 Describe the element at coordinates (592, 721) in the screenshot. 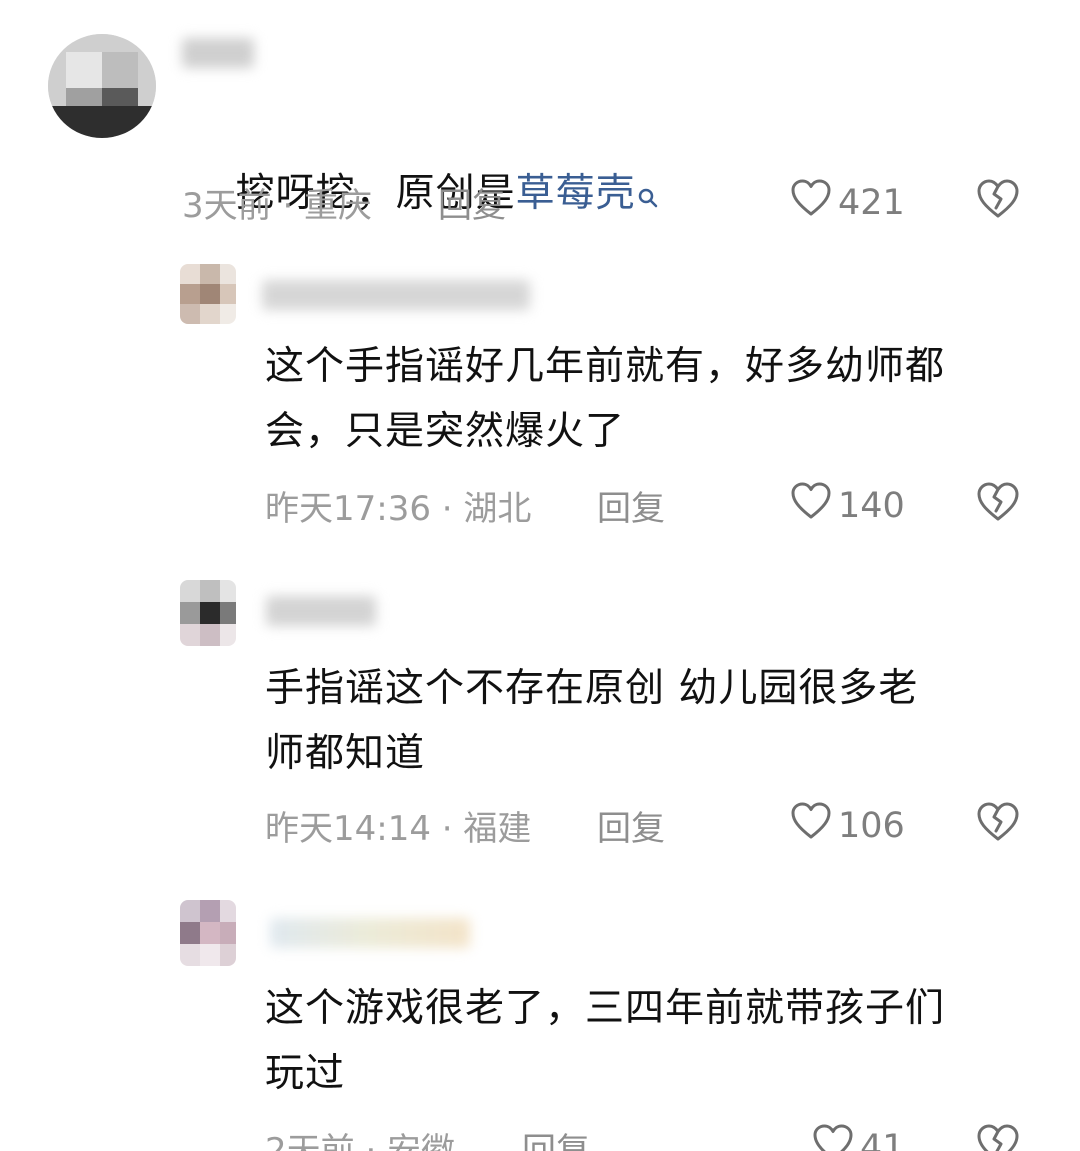

I see `comment-text: 手指谣这个不存在原创 幼儿园很多老 师都知道` at that location.